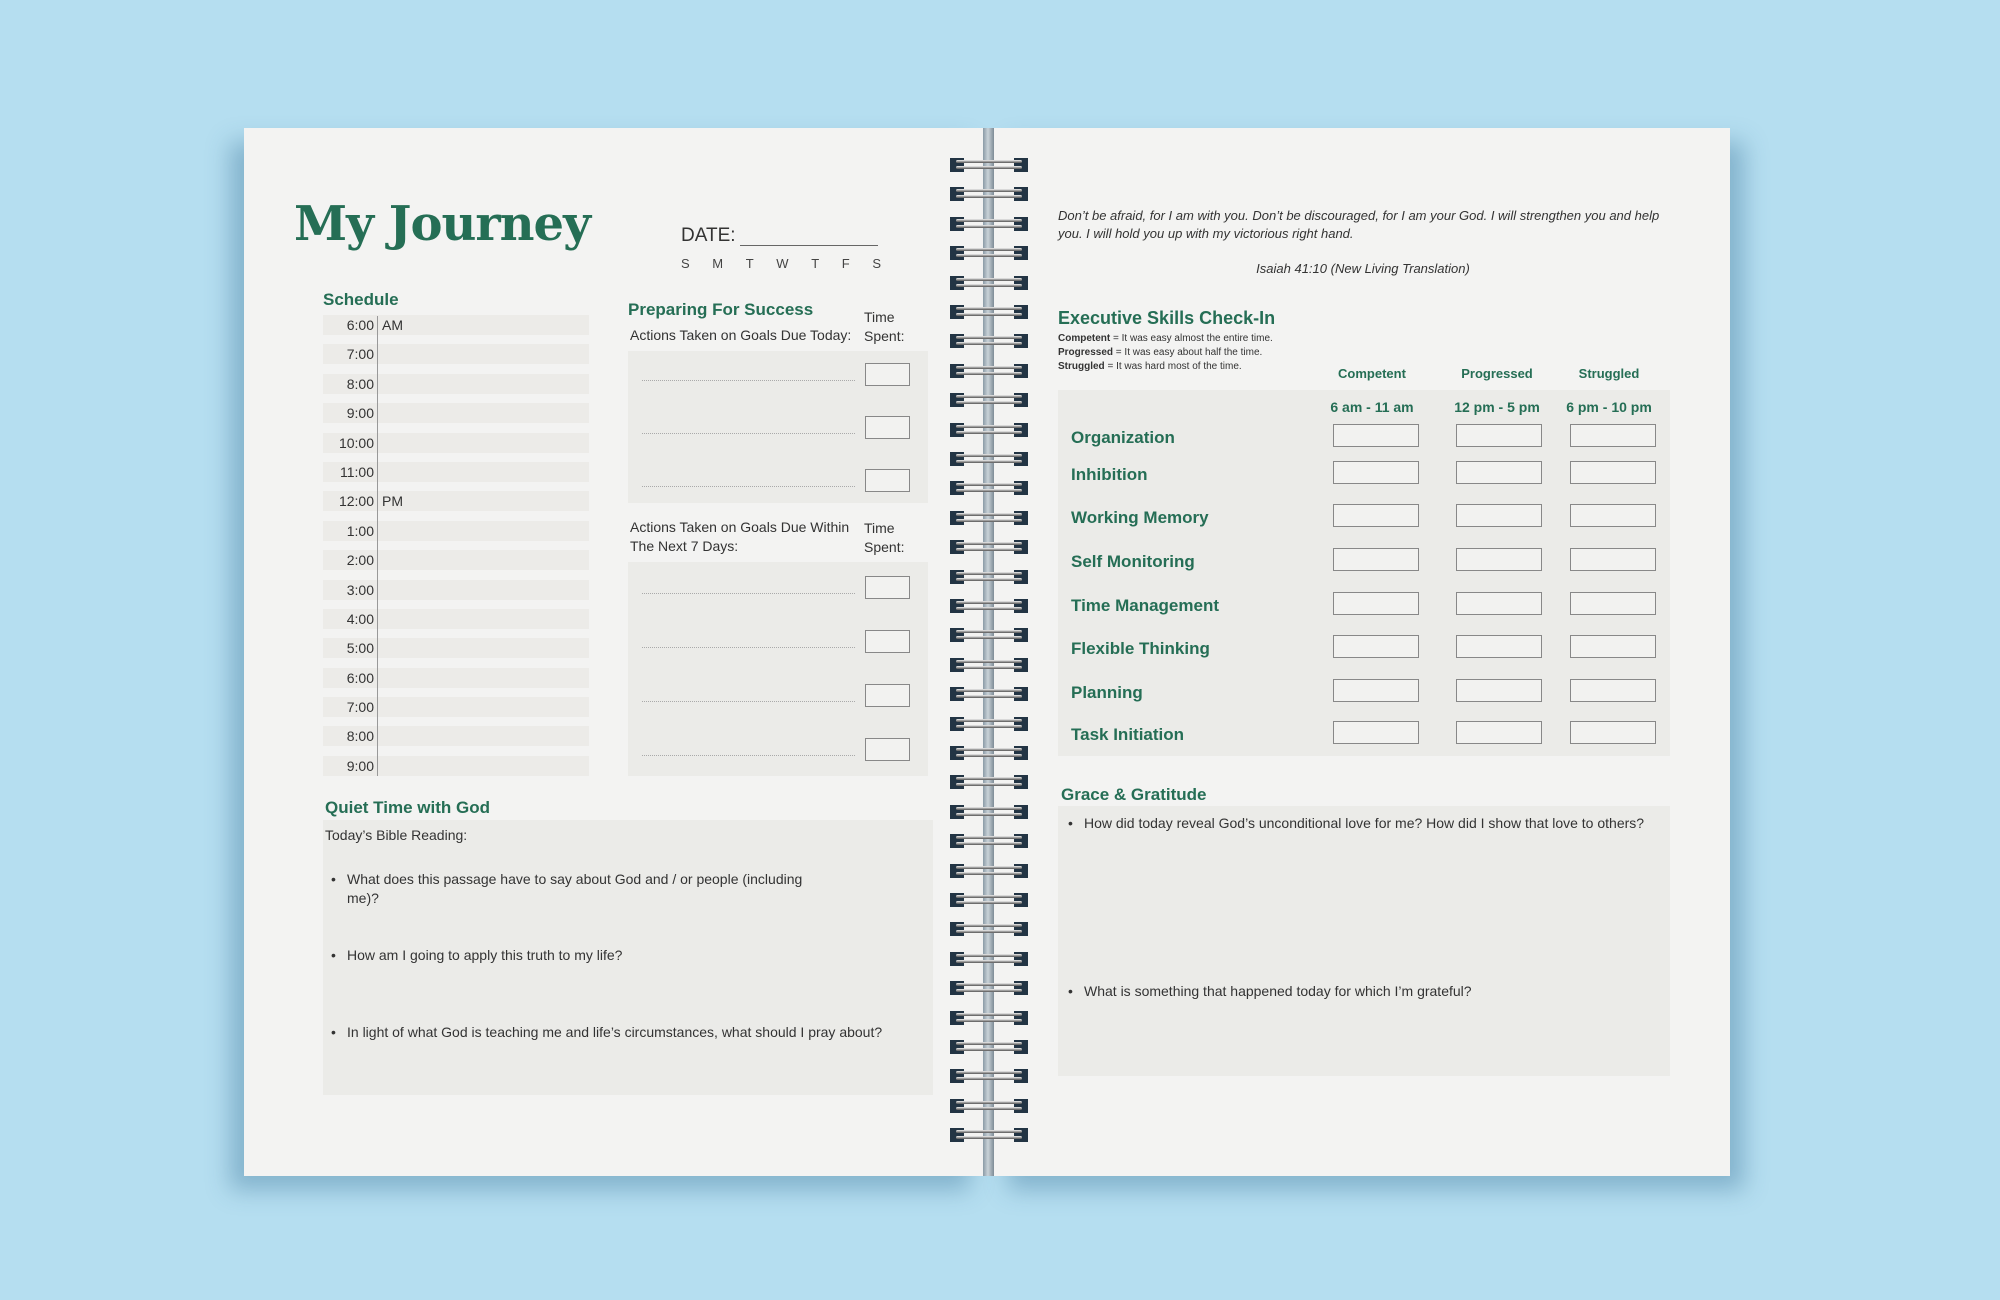 The image size is (2000, 1300). I want to click on schedule-row: 5:00, so click(456, 648).